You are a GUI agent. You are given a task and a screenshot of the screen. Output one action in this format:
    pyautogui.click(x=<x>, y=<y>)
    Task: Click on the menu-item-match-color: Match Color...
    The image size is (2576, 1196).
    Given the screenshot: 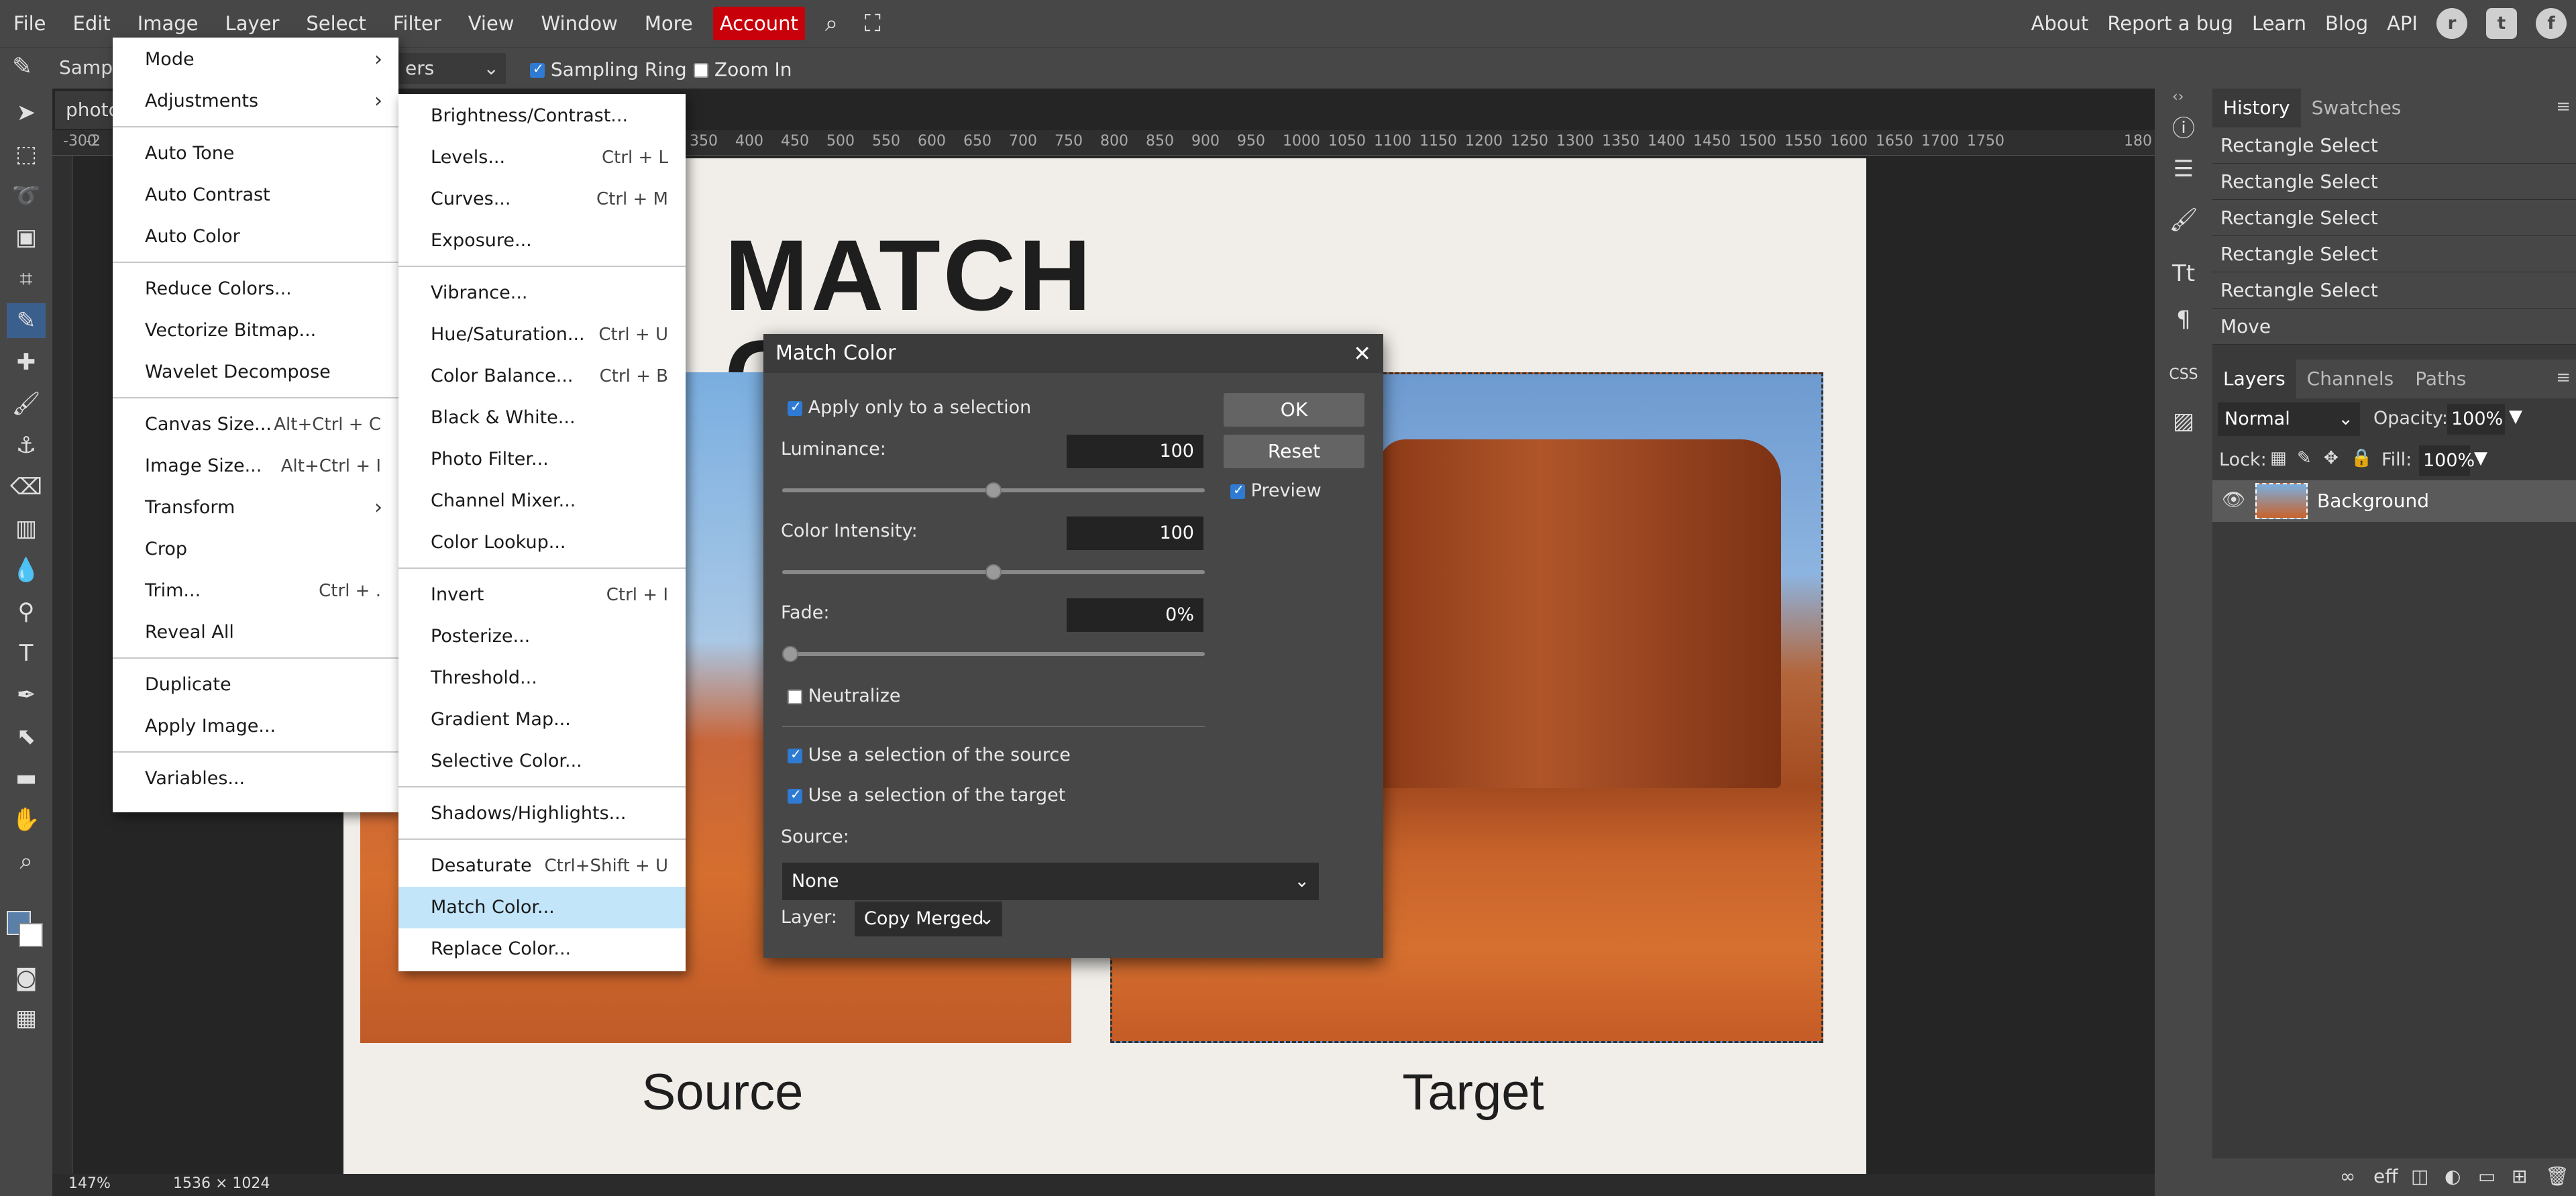 What is the action you would take?
    pyautogui.click(x=542, y=907)
    